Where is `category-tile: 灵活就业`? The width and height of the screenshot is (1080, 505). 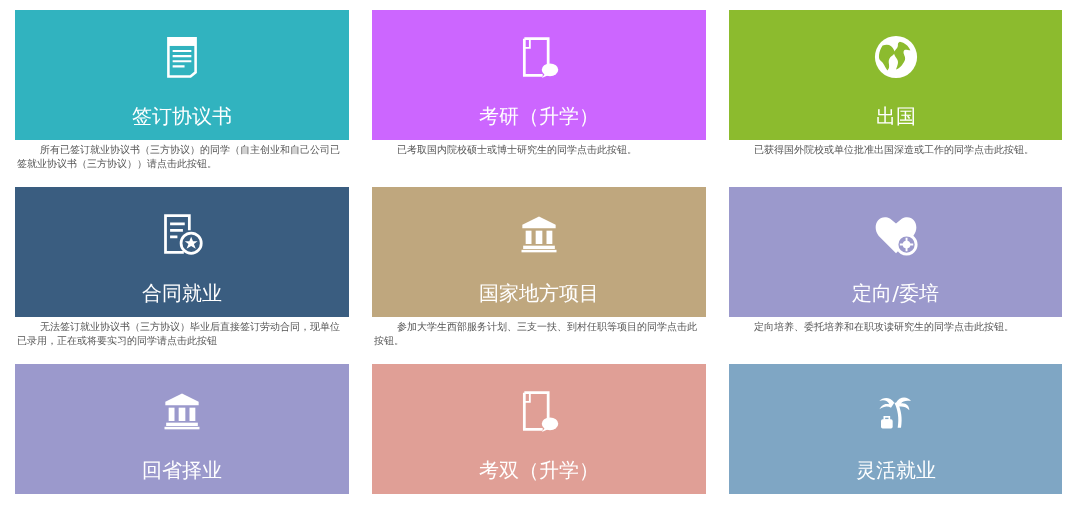
category-tile: 灵活就业 is located at coordinates (895, 429).